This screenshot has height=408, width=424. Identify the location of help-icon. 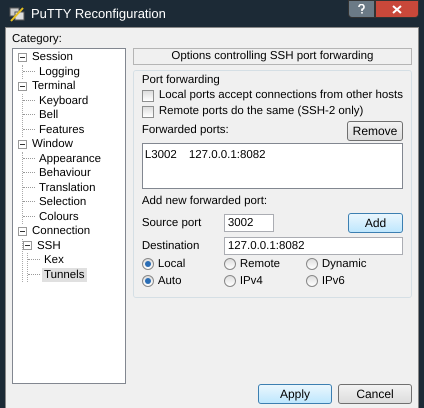
(361, 9).